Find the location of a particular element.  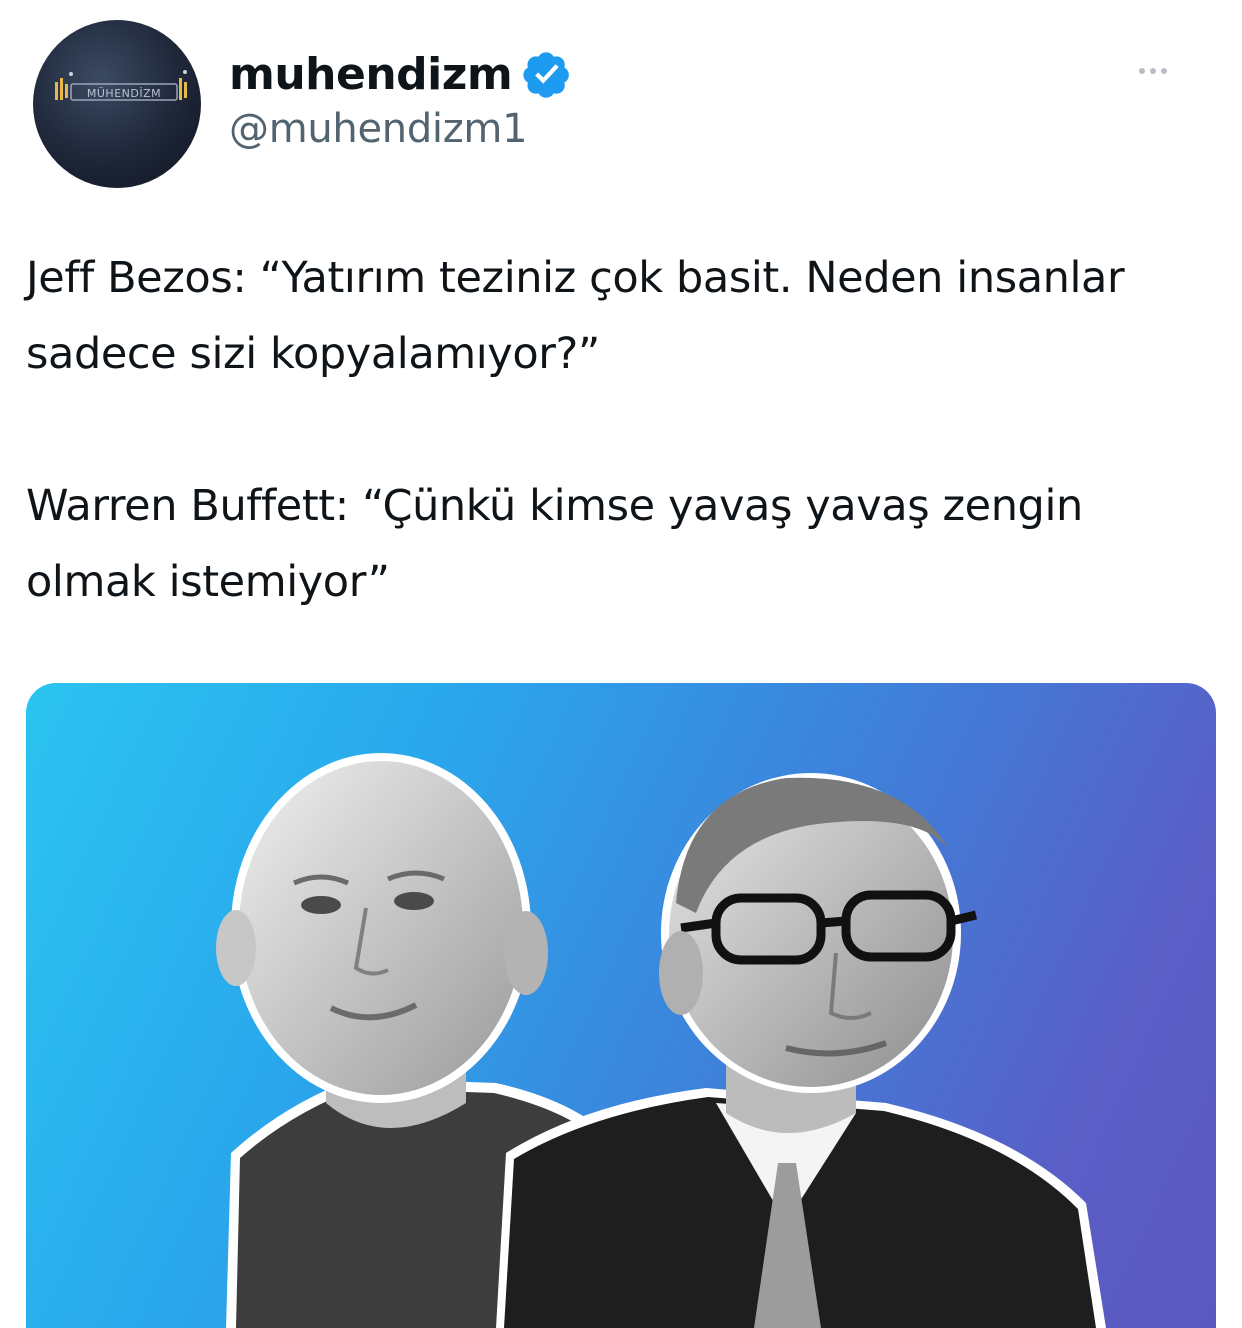

display-name: muhendizm is located at coordinates (371, 74).